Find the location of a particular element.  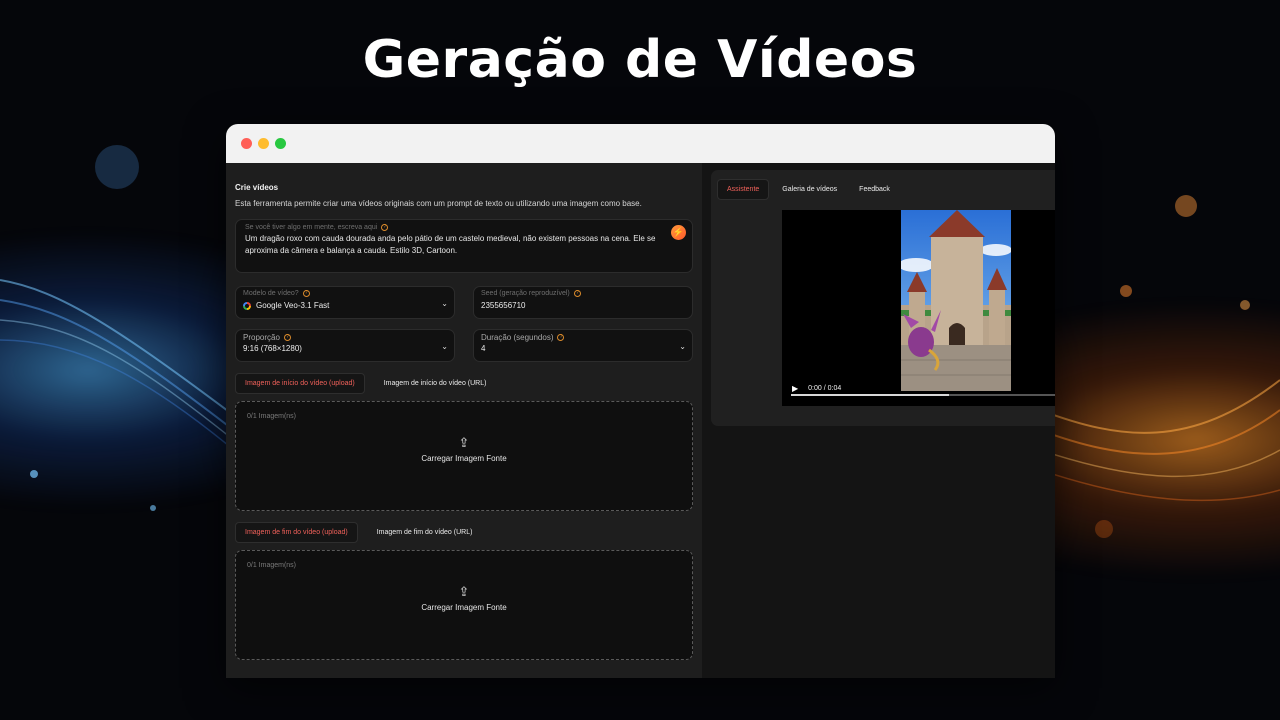

tab-feedback: Feedback is located at coordinates (874, 189).